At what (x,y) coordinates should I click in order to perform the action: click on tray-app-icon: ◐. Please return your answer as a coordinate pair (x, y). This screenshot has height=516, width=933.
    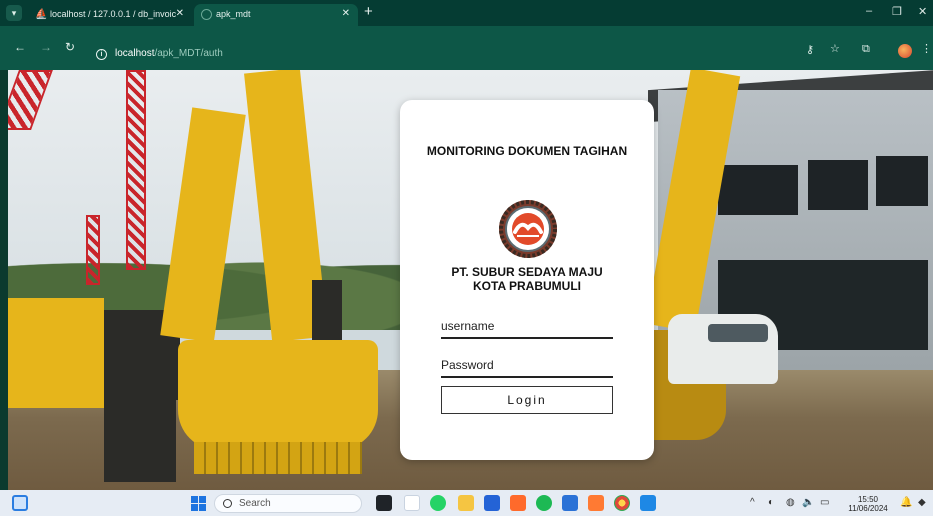
    Looking at the image, I should click on (771, 503).